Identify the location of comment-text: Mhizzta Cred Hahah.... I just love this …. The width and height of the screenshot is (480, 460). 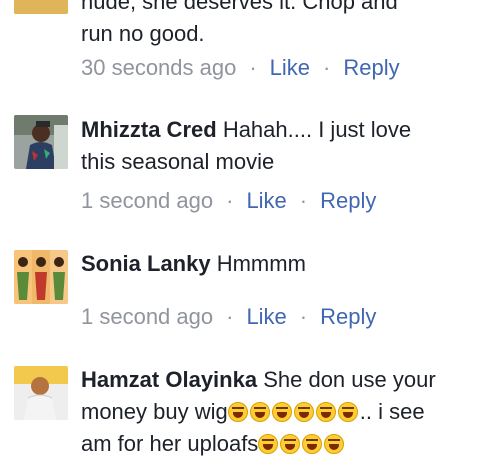
(277, 146).